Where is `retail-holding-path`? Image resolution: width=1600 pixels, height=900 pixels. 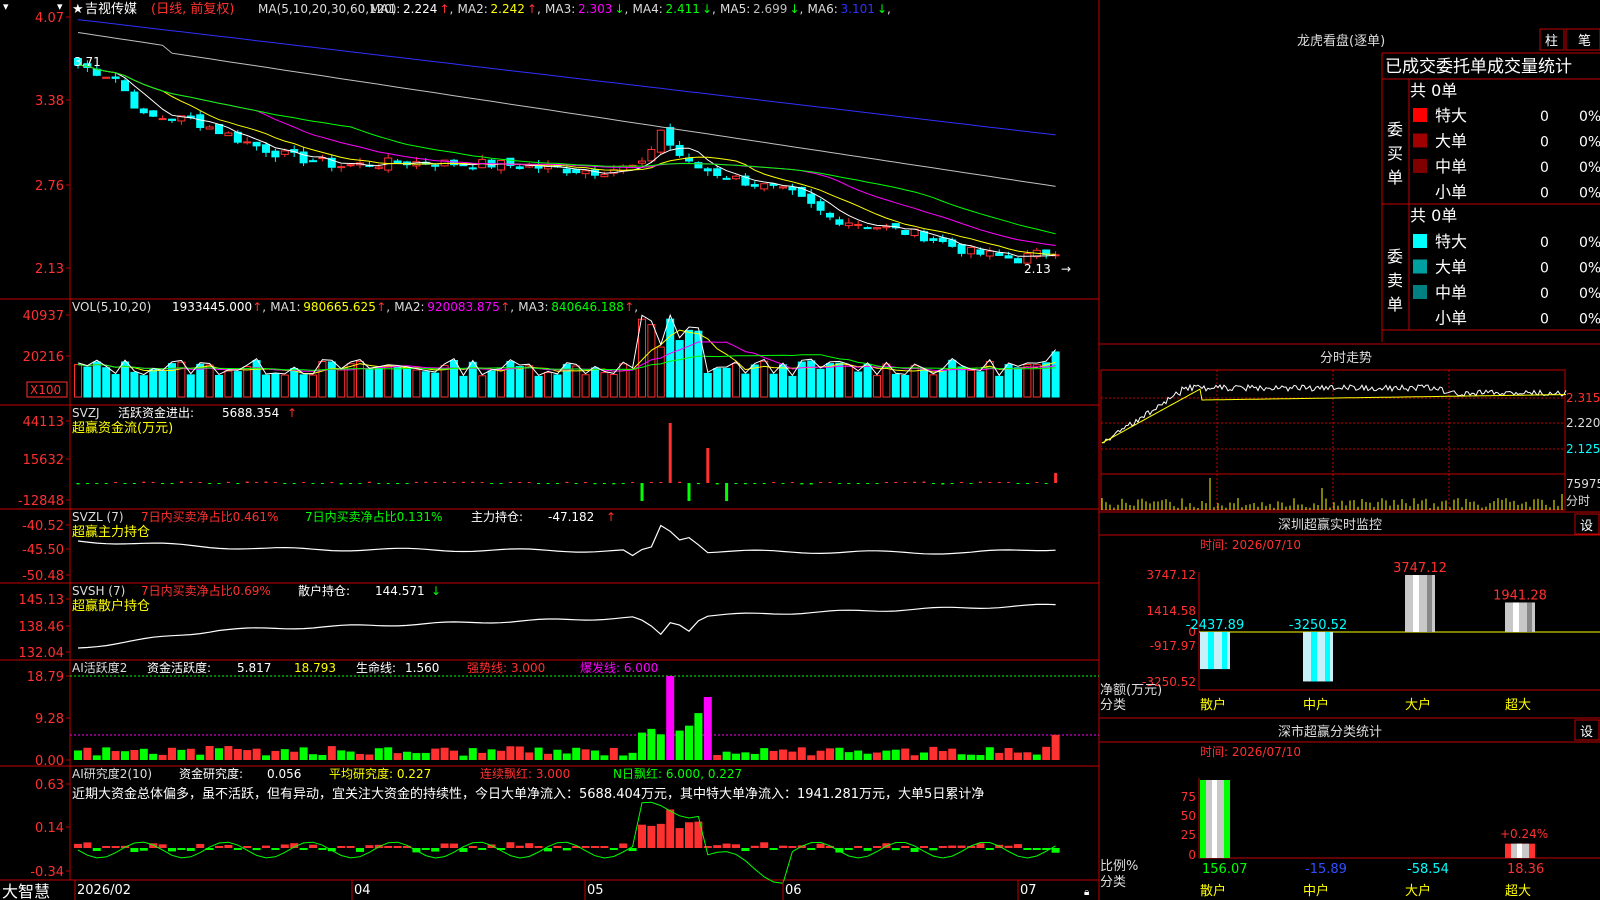 retail-holding-path is located at coordinates (566, 626).